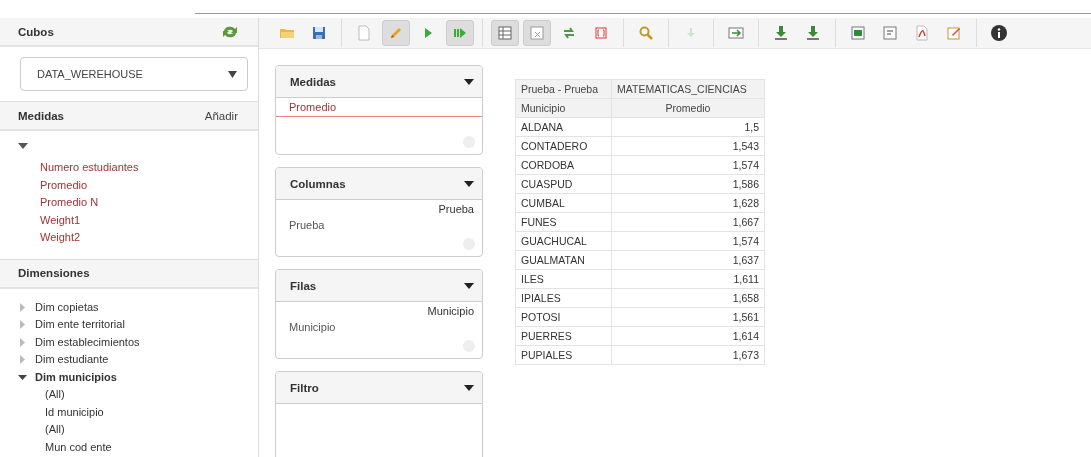 This screenshot has height=457, width=1091. I want to click on sheet-icon, so click(858, 33).